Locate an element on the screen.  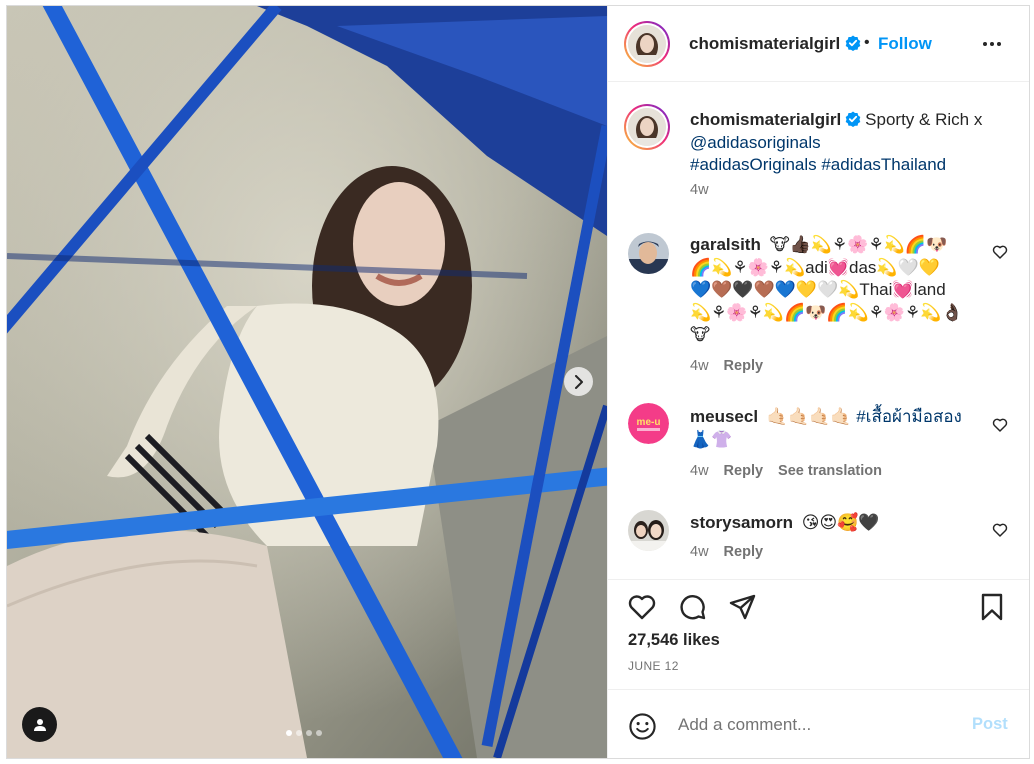
comment-hashtag: #เสื้อผ้ามือสอง is located at coordinates (909, 416).